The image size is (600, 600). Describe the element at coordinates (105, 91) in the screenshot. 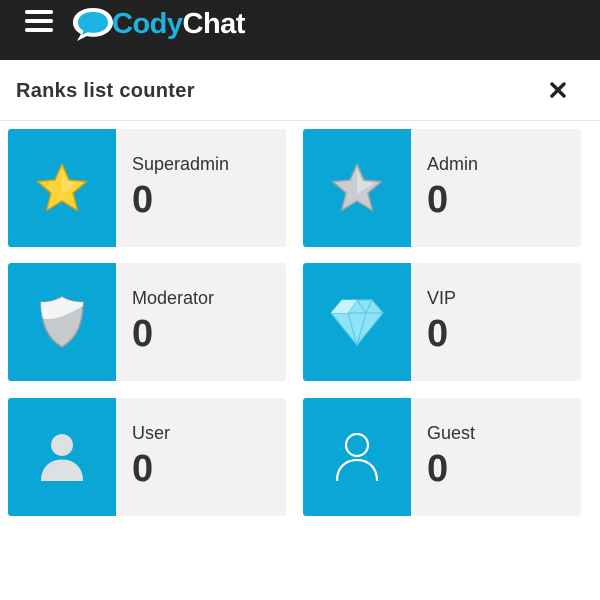

I see `panel-title: Ranks list counter` at that location.